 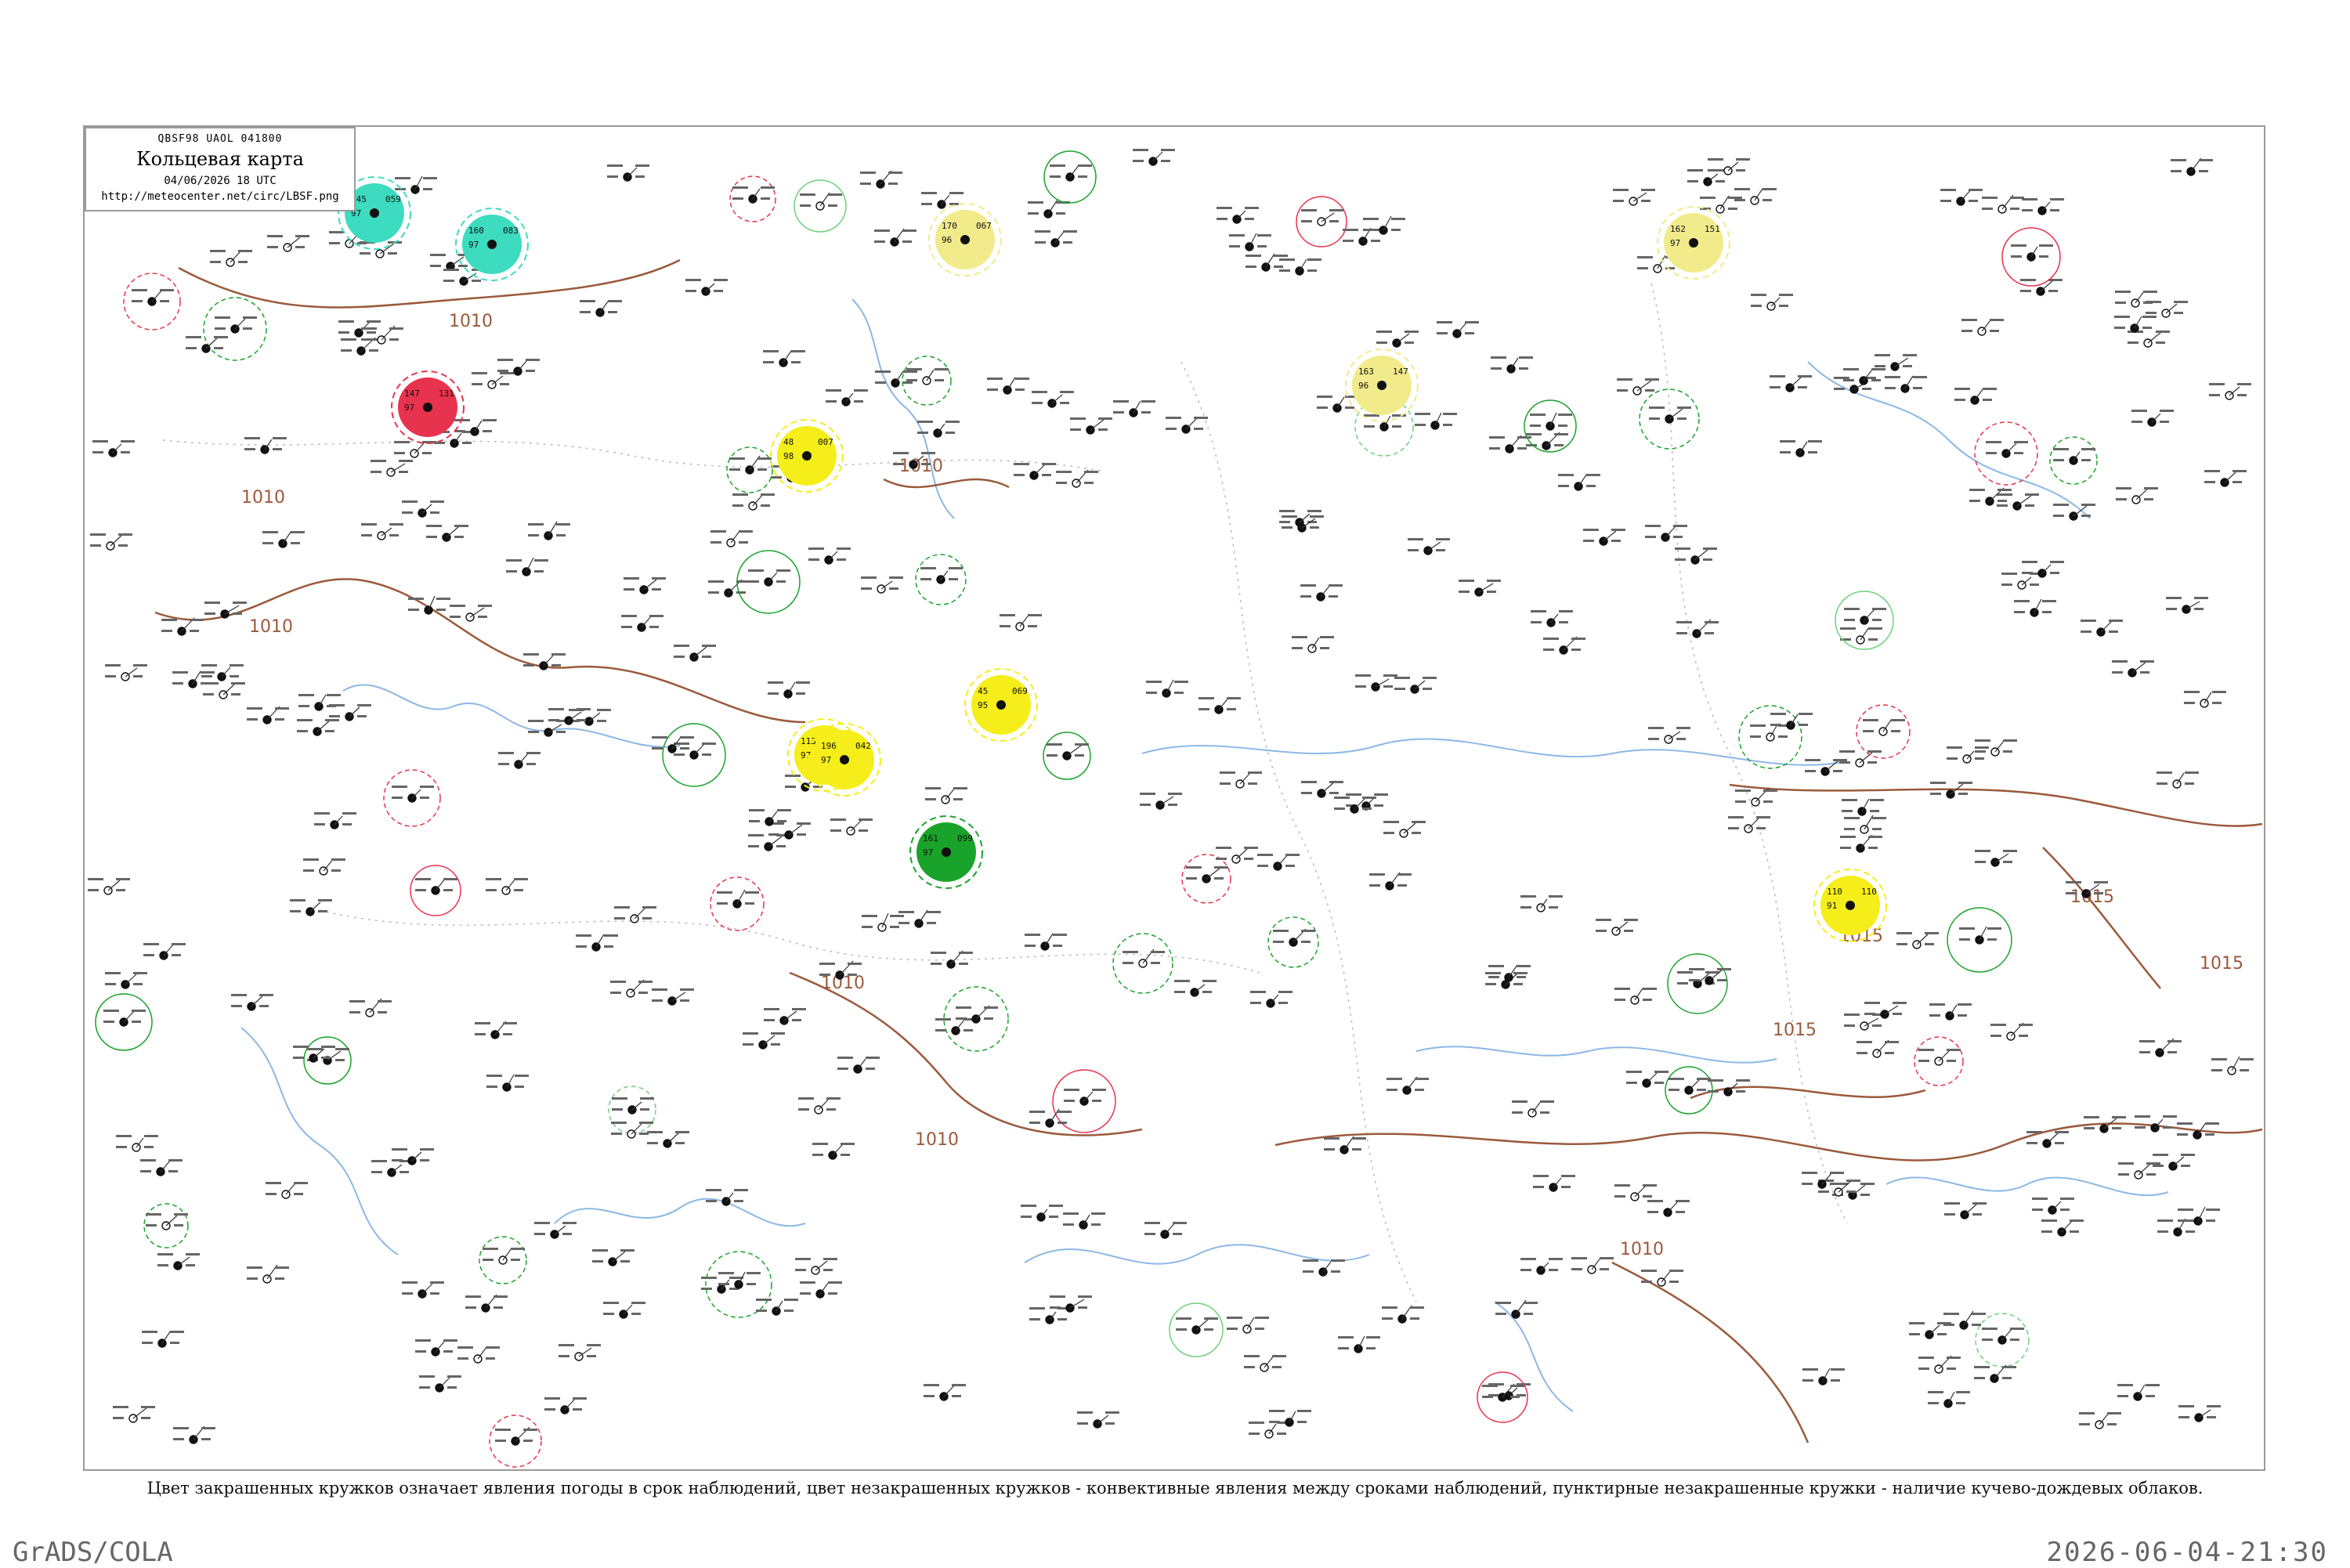 I want to click on station-plot: 147 97 131, so click(x=428, y=407).